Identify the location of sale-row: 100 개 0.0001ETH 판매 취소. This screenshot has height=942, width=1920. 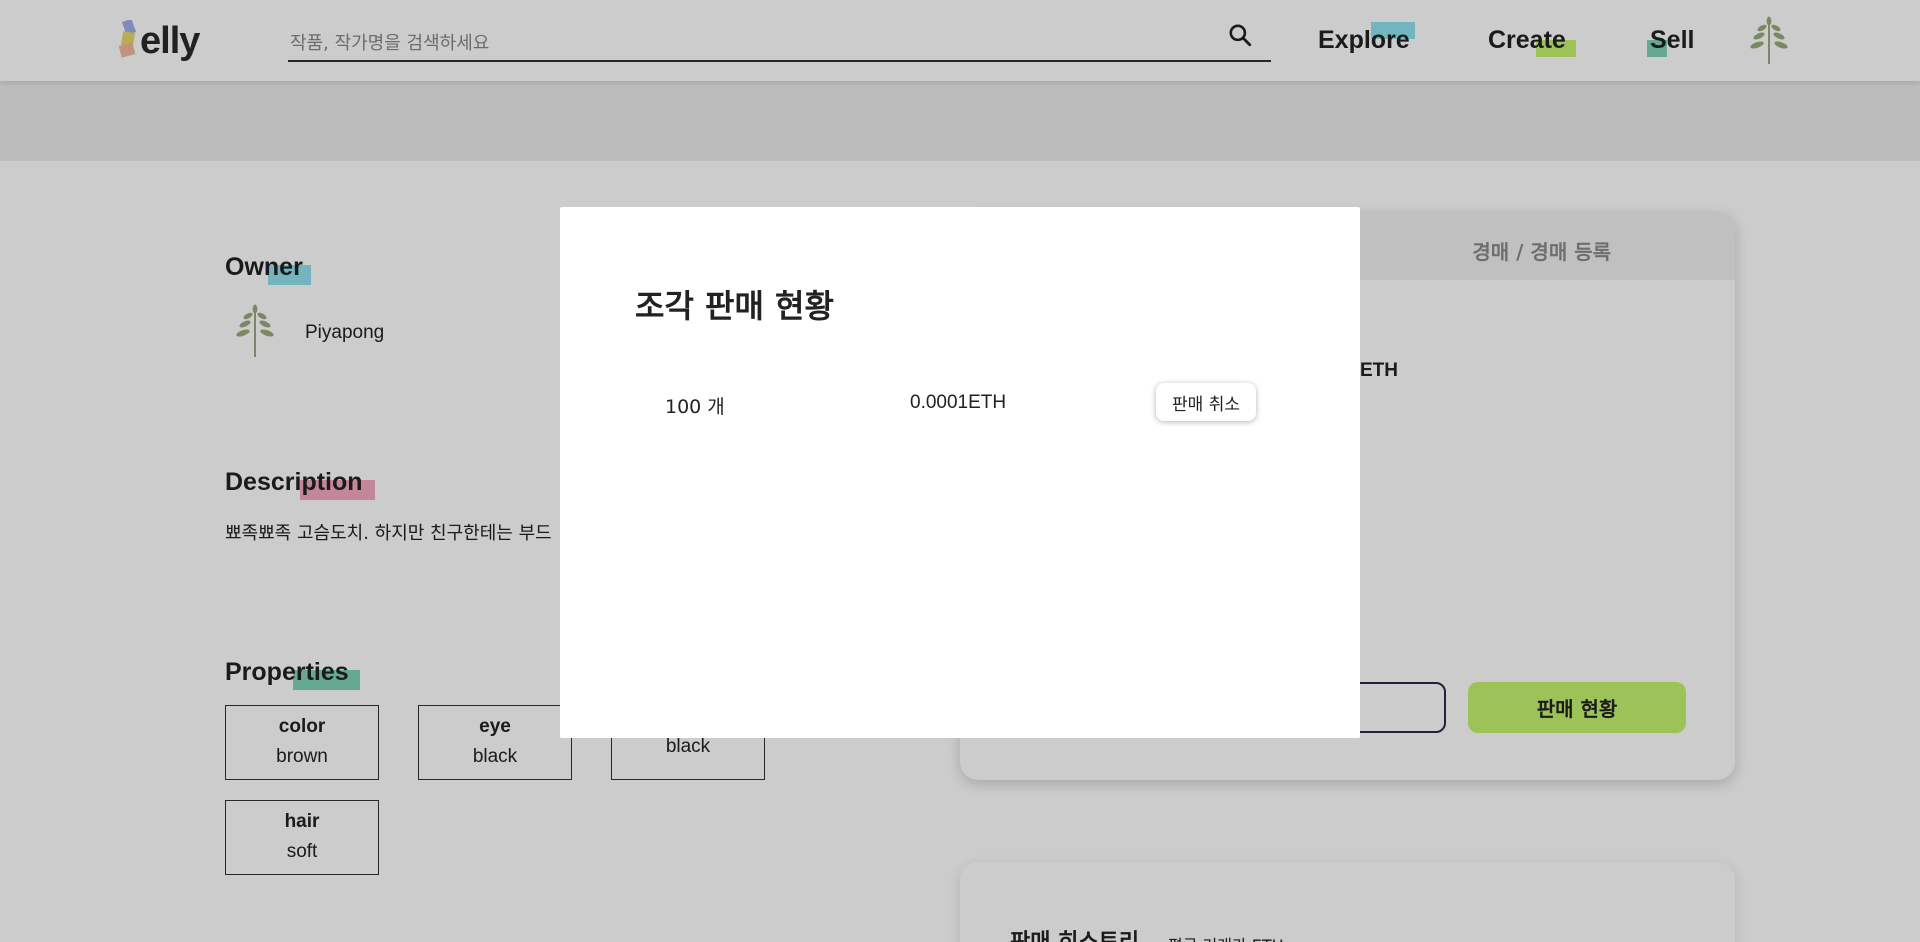
(960, 403).